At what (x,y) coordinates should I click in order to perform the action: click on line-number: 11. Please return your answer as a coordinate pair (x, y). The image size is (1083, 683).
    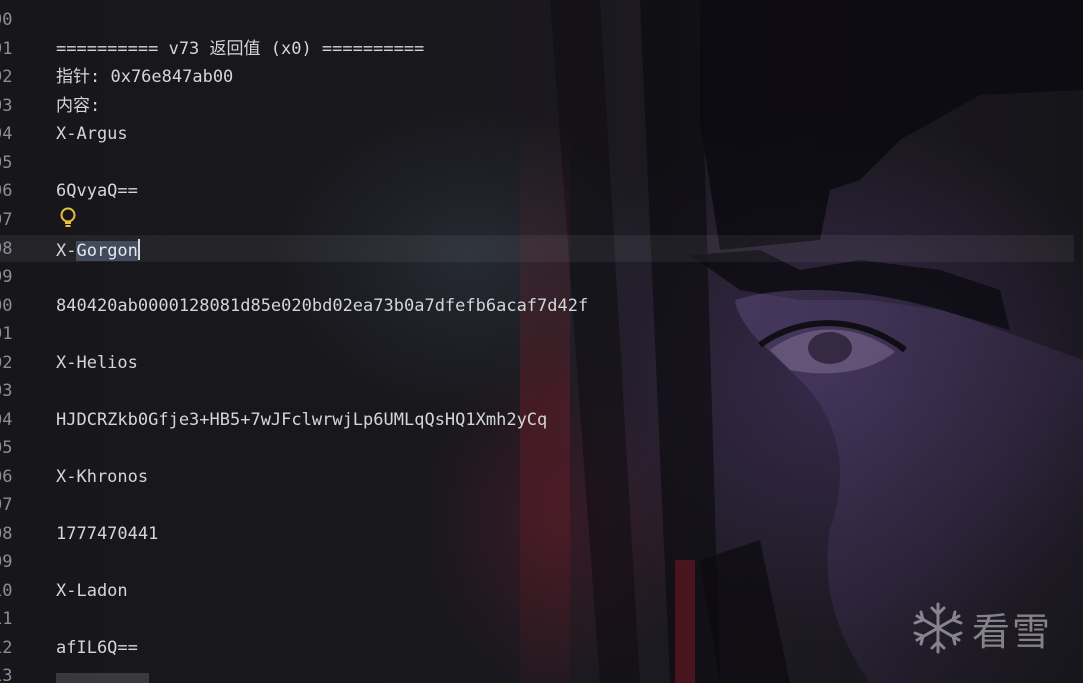
    Looking at the image, I should click on (6, 619).